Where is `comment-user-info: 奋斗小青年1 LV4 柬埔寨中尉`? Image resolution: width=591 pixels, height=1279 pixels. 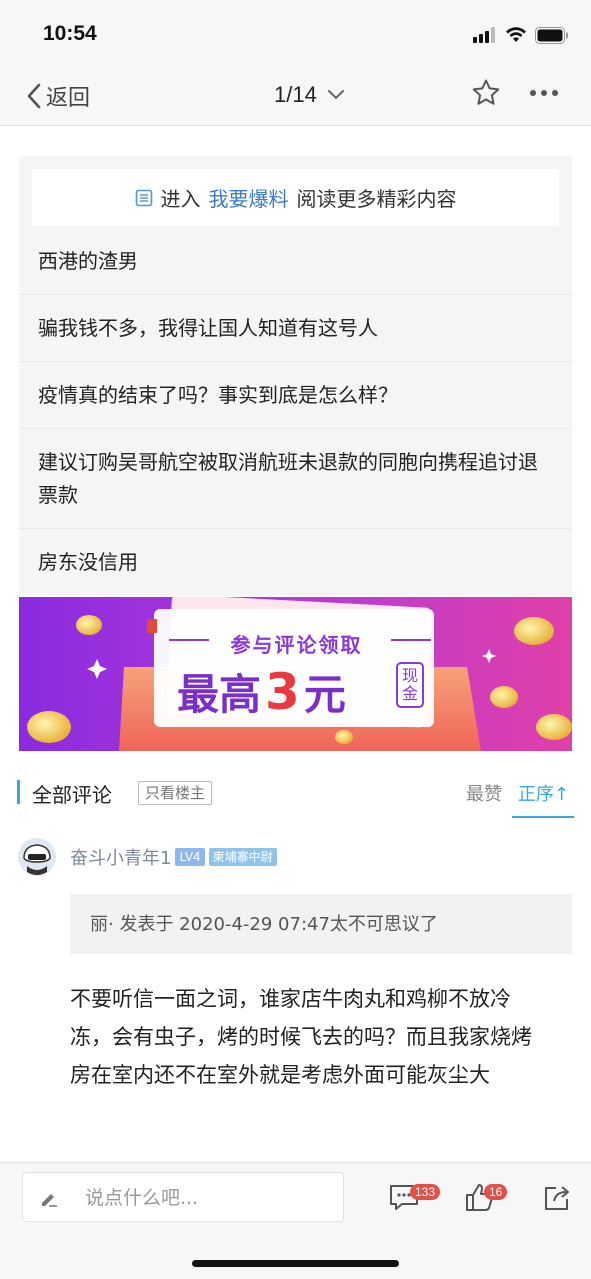 comment-user-info: 奋斗小青年1 LV4 柬埔寨中尉 is located at coordinates (173, 857).